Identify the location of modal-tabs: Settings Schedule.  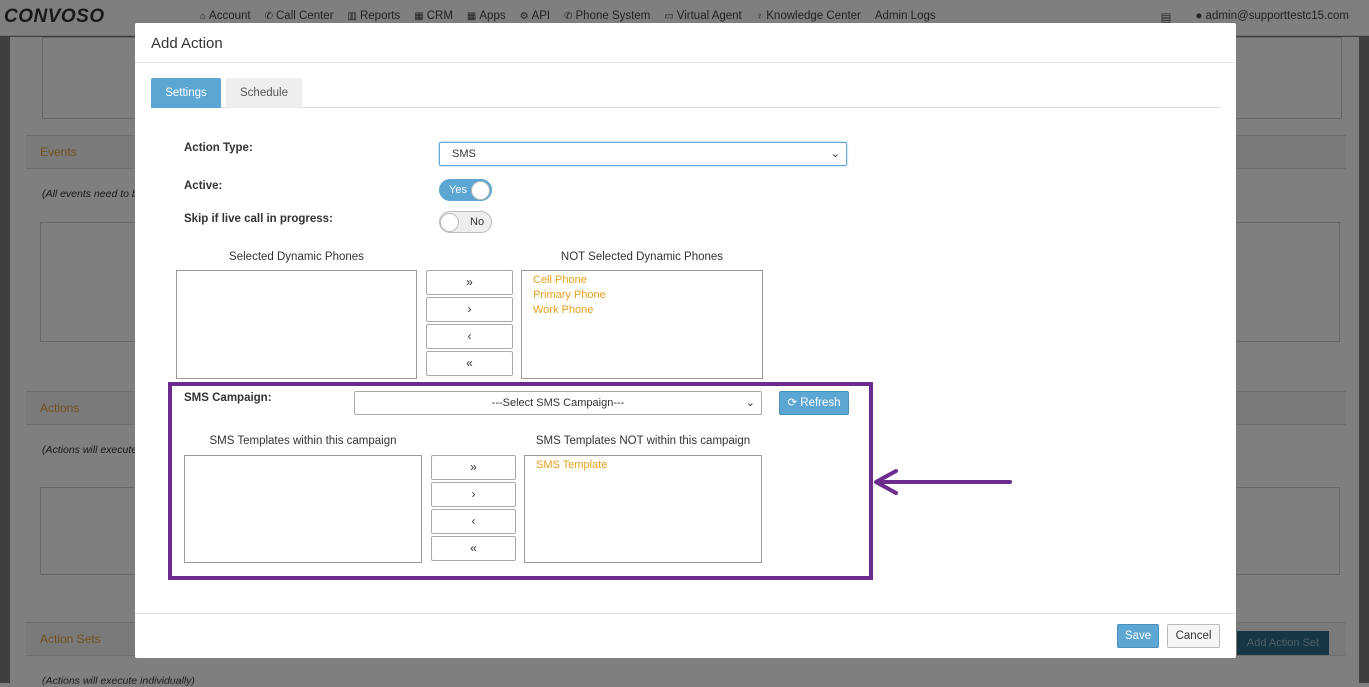
(685, 93).